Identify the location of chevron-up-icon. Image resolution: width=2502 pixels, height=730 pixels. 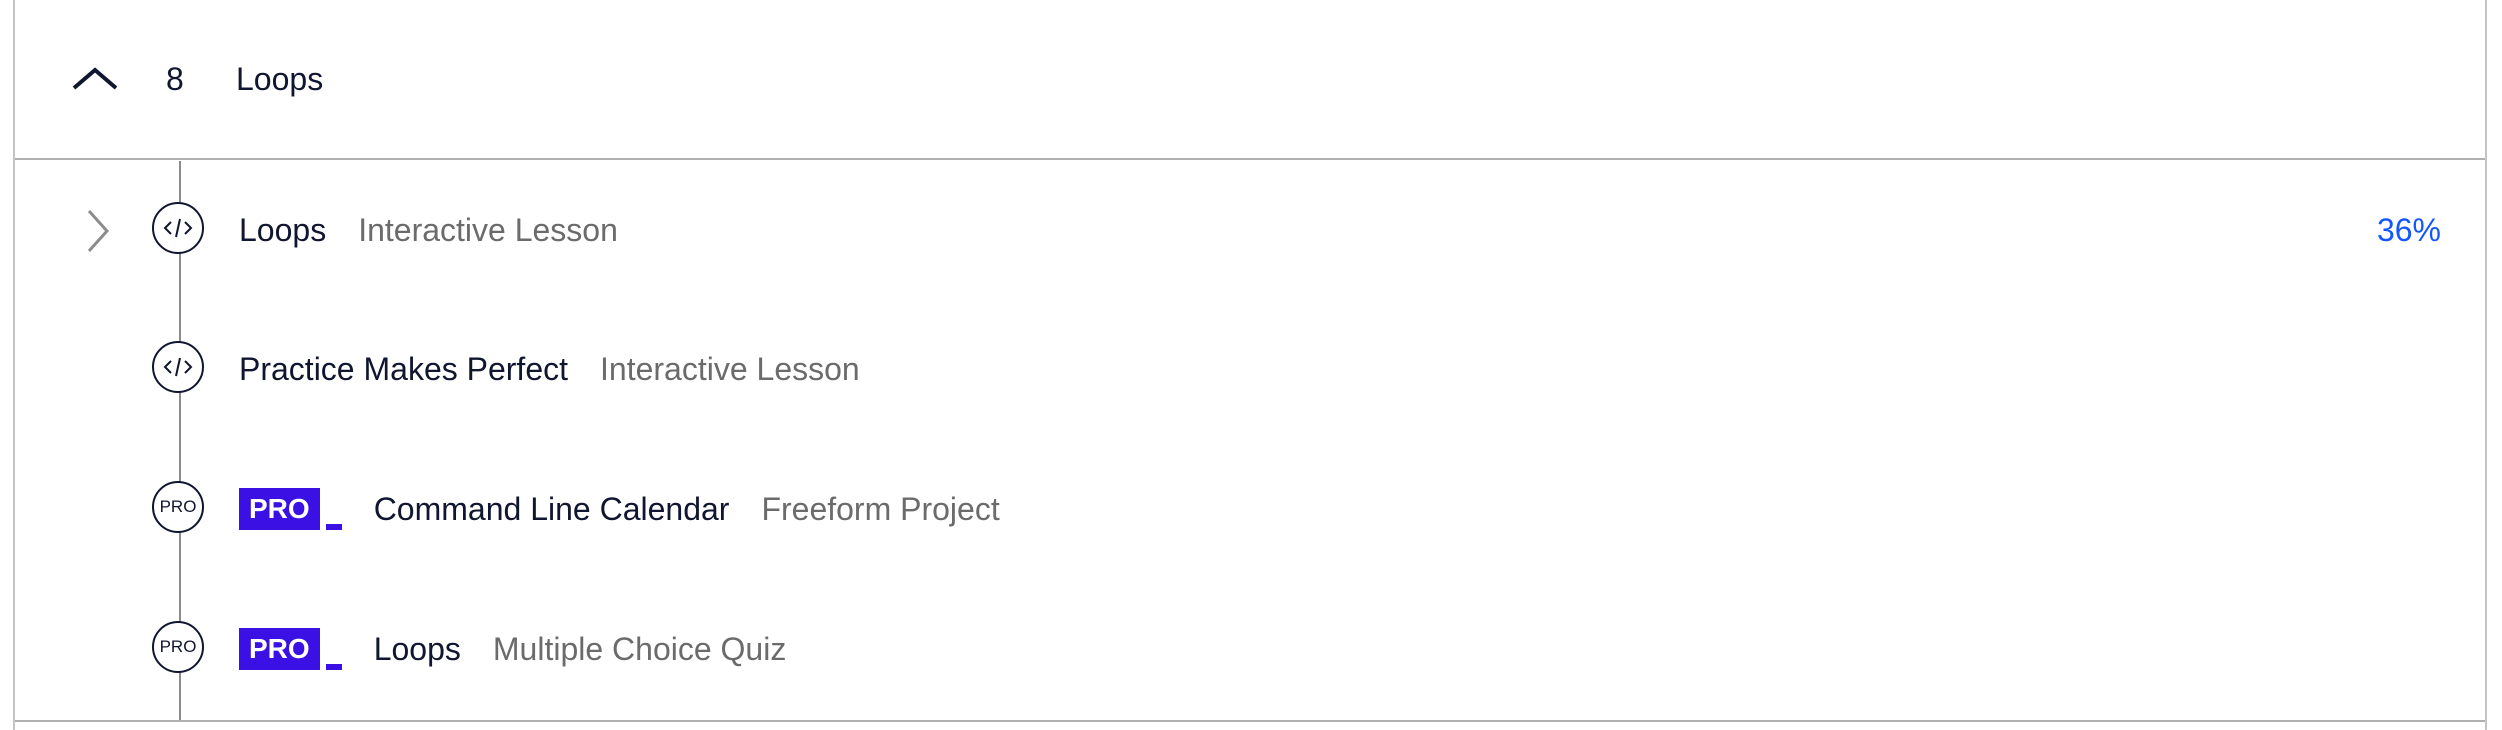
(95, 77).